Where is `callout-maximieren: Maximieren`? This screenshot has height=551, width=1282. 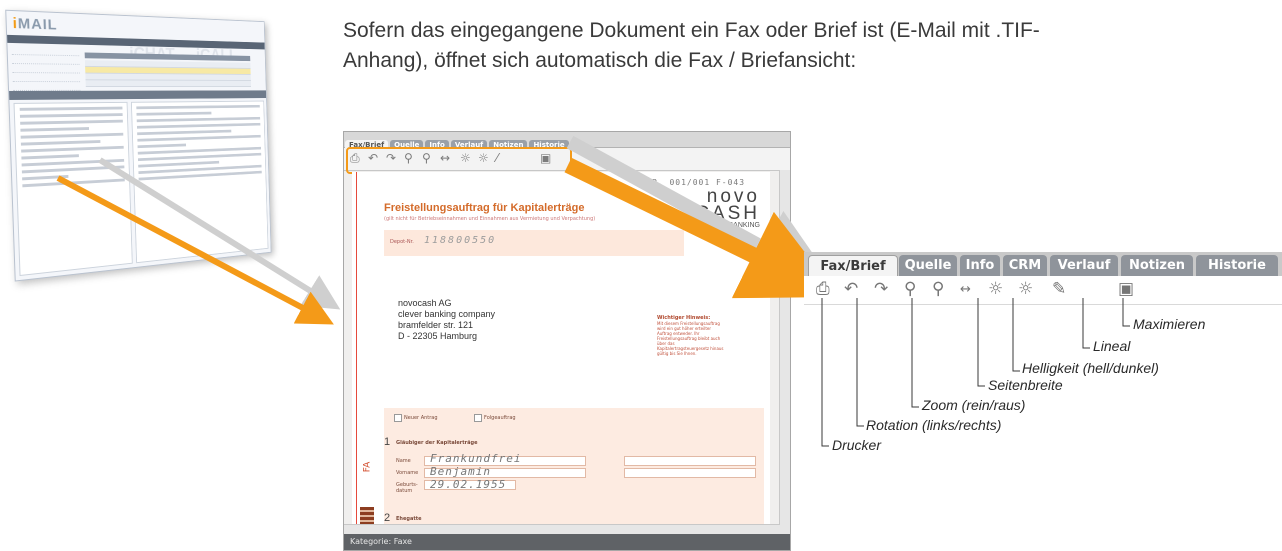
callout-maximieren: Maximieren is located at coordinates (1169, 324).